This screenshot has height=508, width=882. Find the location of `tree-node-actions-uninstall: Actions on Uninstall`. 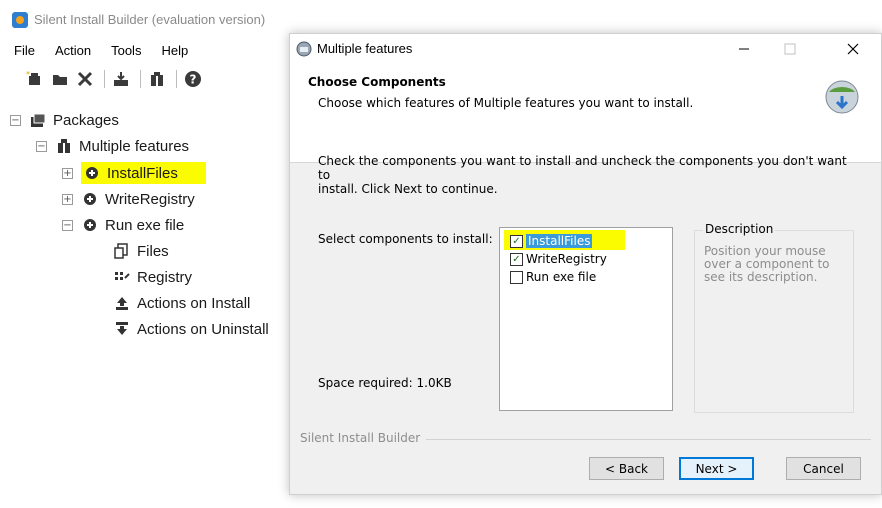

tree-node-actions-uninstall: Actions on Uninstall is located at coordinates (191, 329).